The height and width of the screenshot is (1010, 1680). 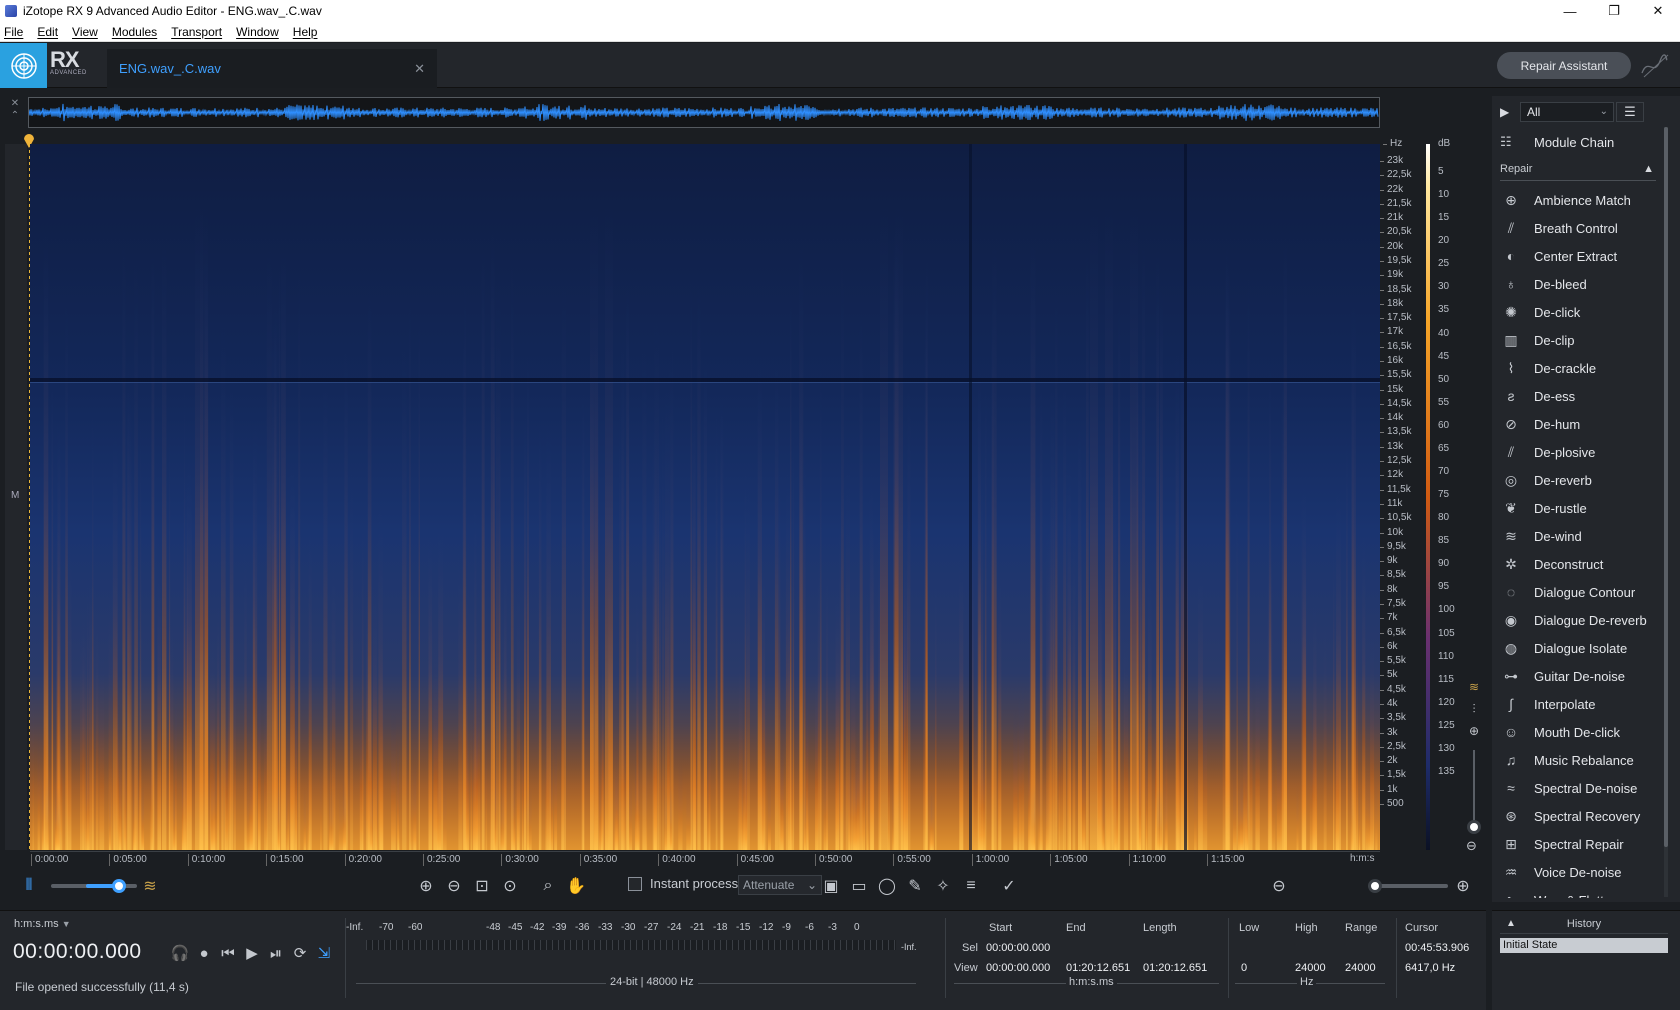 I want to click on time-zoom-in-icon: ⊕, so click(x=1463, y=886).